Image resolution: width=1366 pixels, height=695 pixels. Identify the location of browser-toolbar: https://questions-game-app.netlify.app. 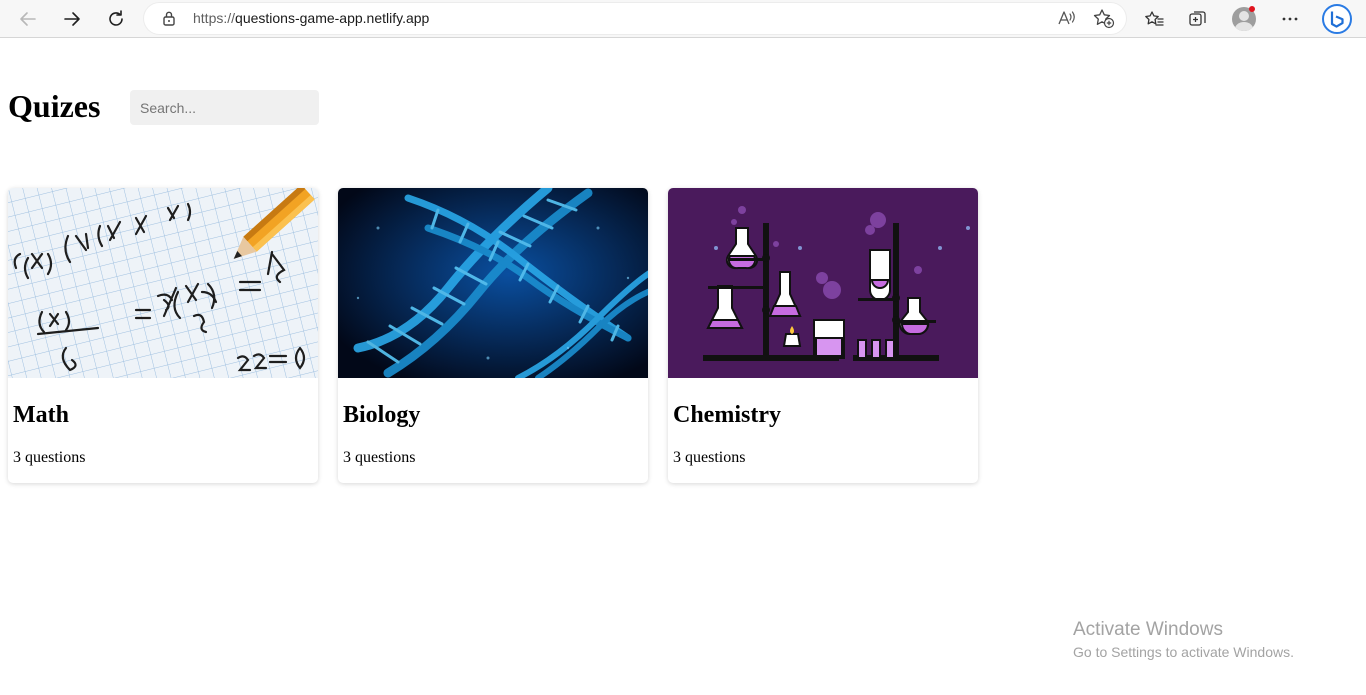
(683, 19).